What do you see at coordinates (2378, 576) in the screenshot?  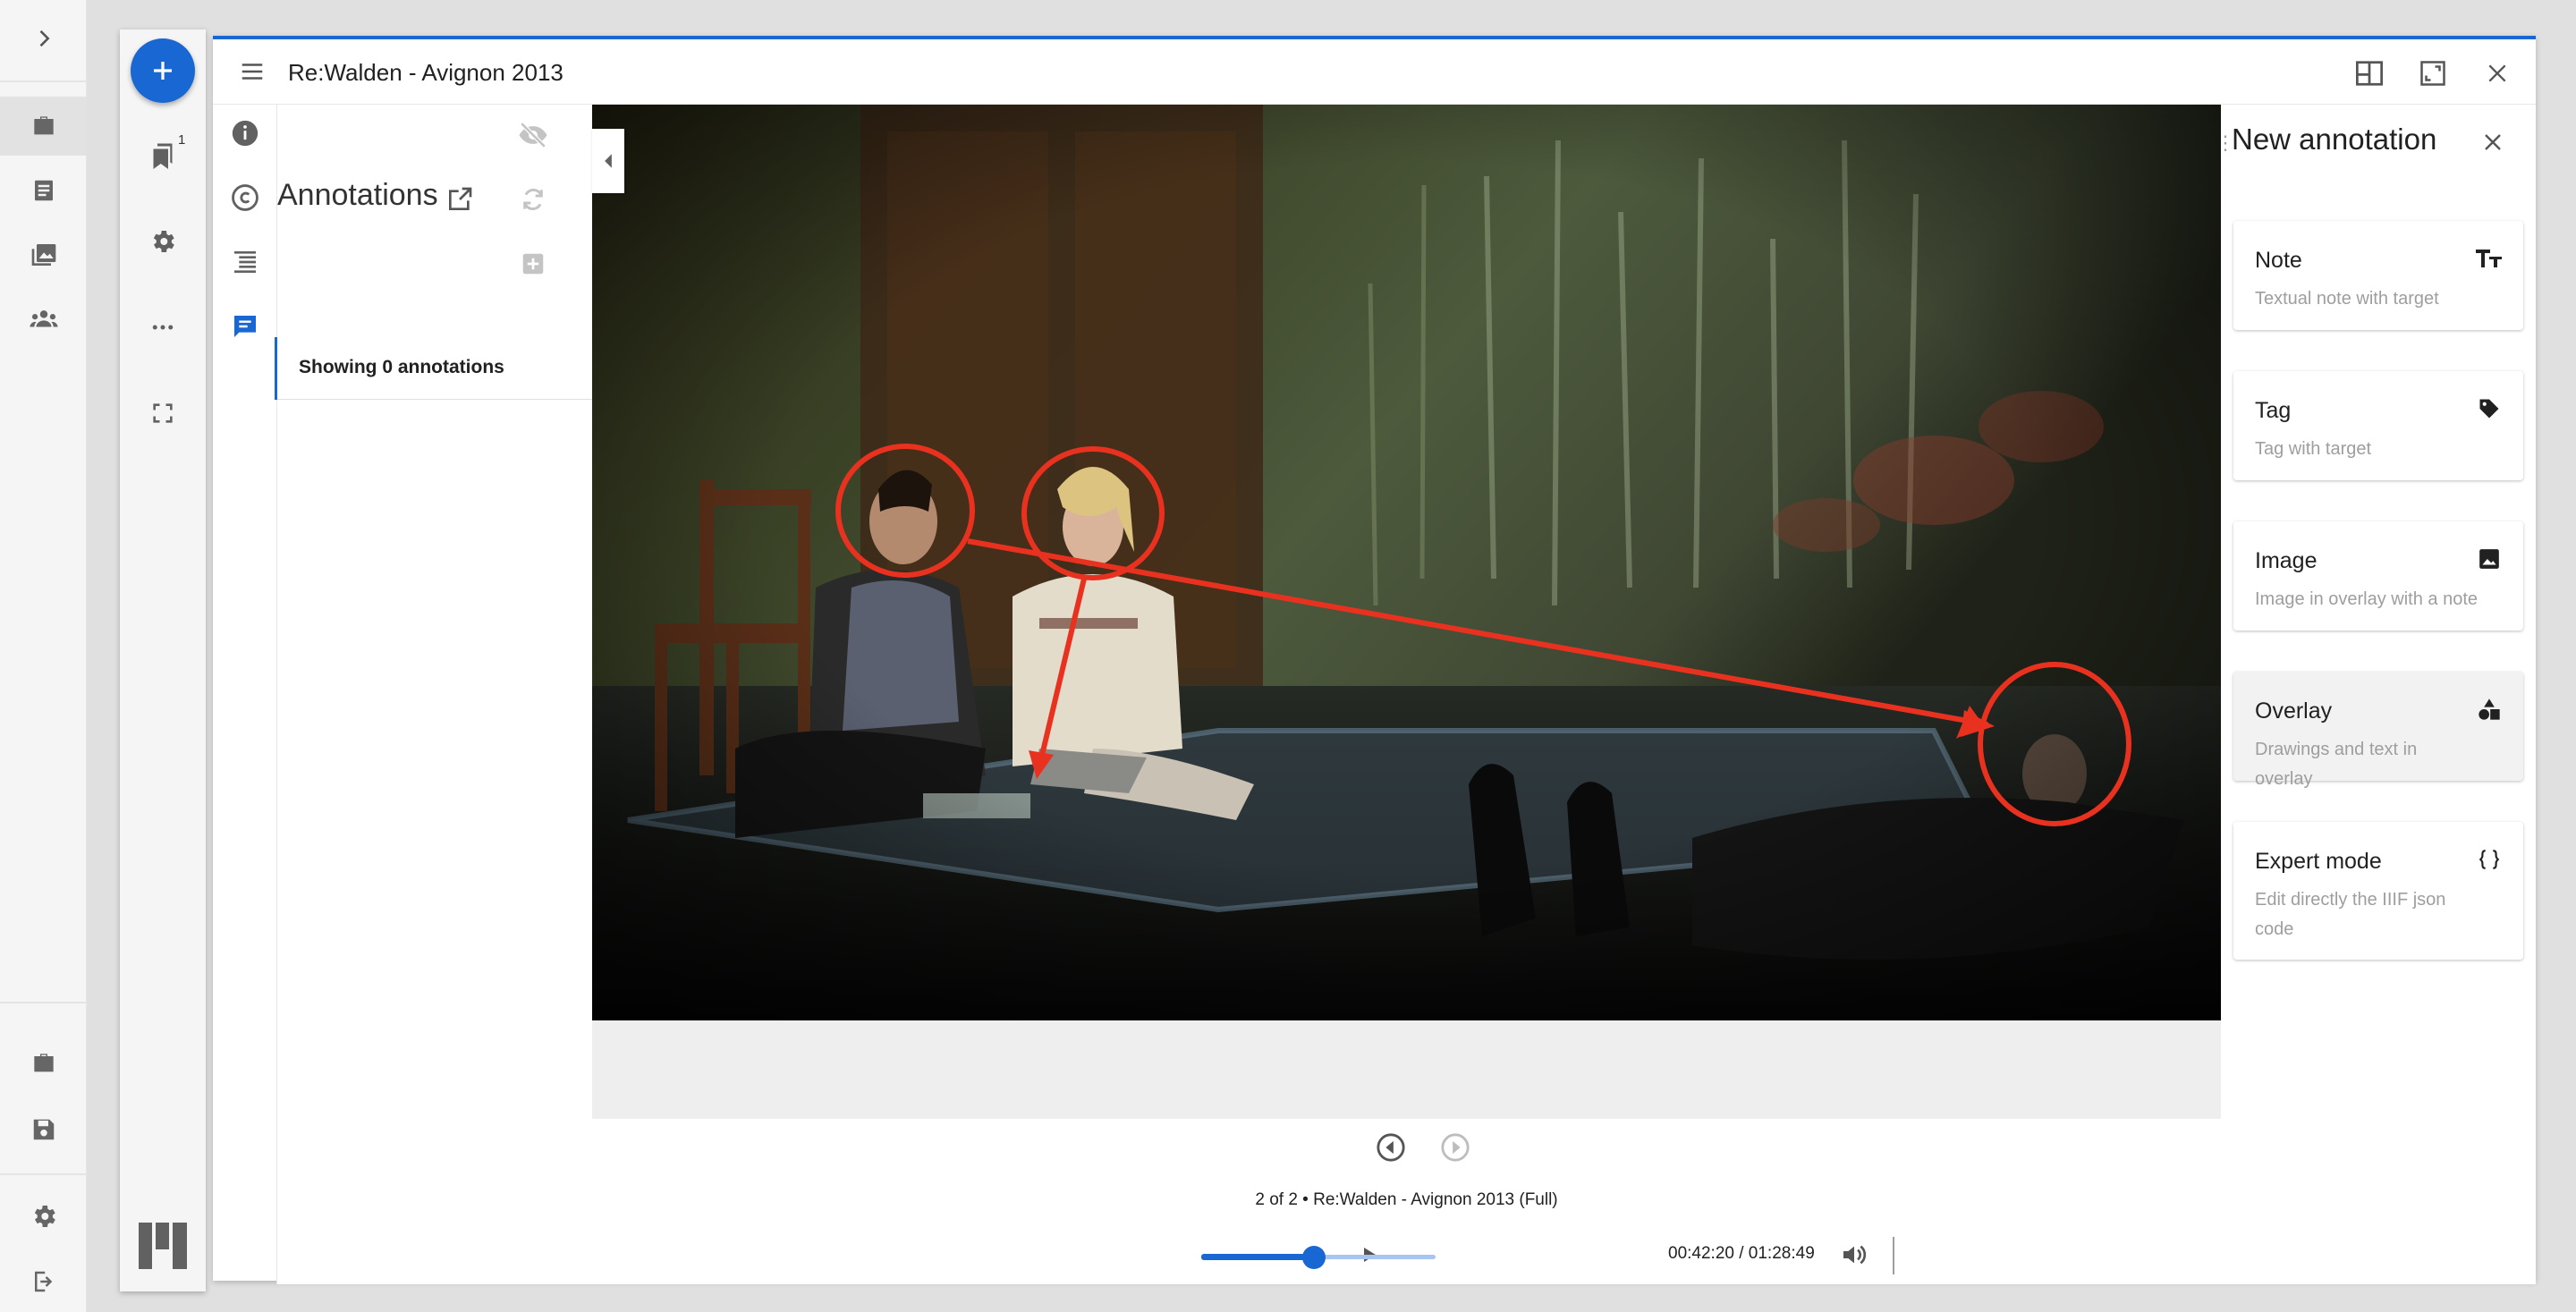 I see `image-card: Image Image in overlay with a note` at bounding box center [2378, 576].